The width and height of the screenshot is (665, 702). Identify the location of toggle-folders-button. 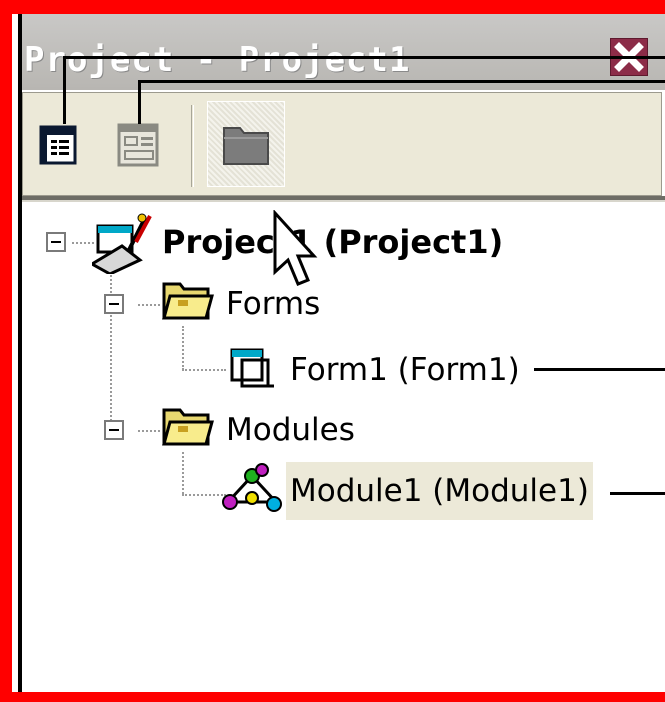
(246, 144).